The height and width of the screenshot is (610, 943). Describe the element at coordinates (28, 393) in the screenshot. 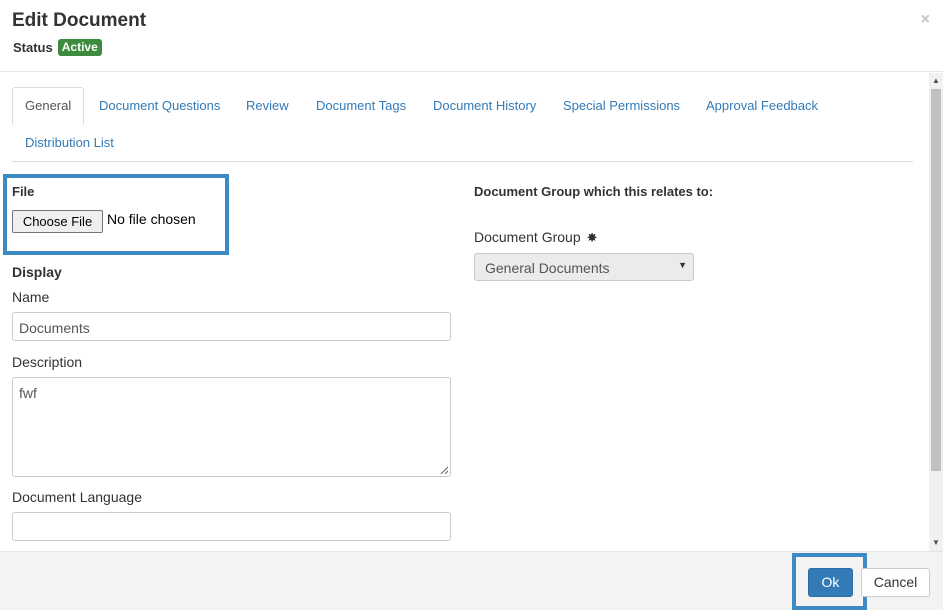

I see `description-value: fwf` at that location.